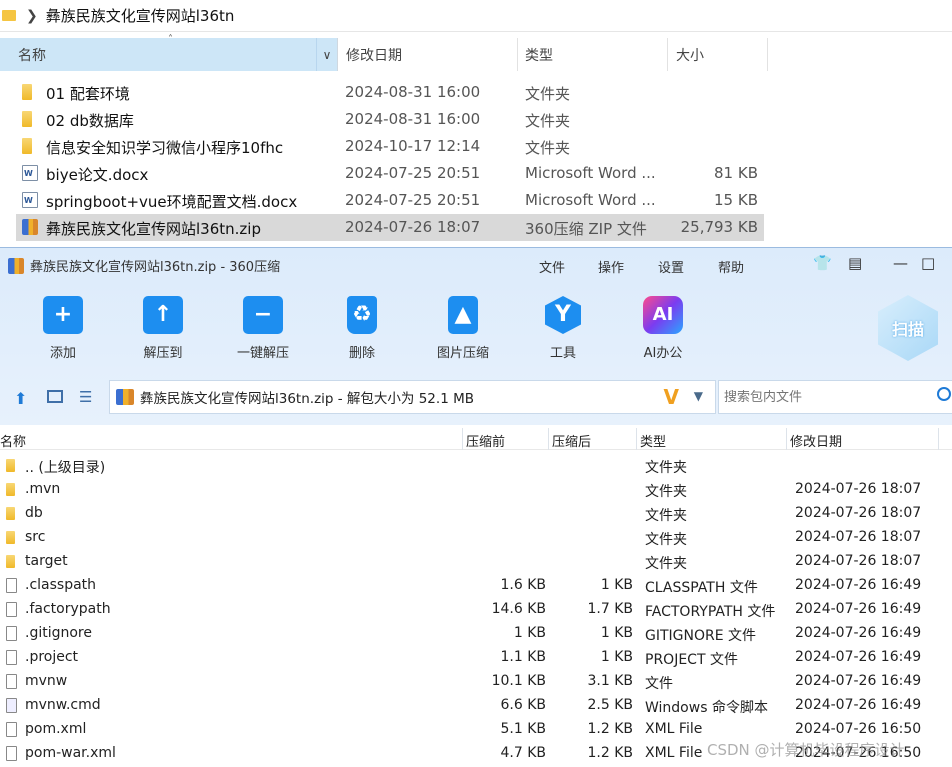 The height and width of the screenshot is (767, 952). What do you see at coordinates (263, 331) in the screenshot?
I see `one-click-extract-button: − 一键解压` at bounding box center [263, 331].